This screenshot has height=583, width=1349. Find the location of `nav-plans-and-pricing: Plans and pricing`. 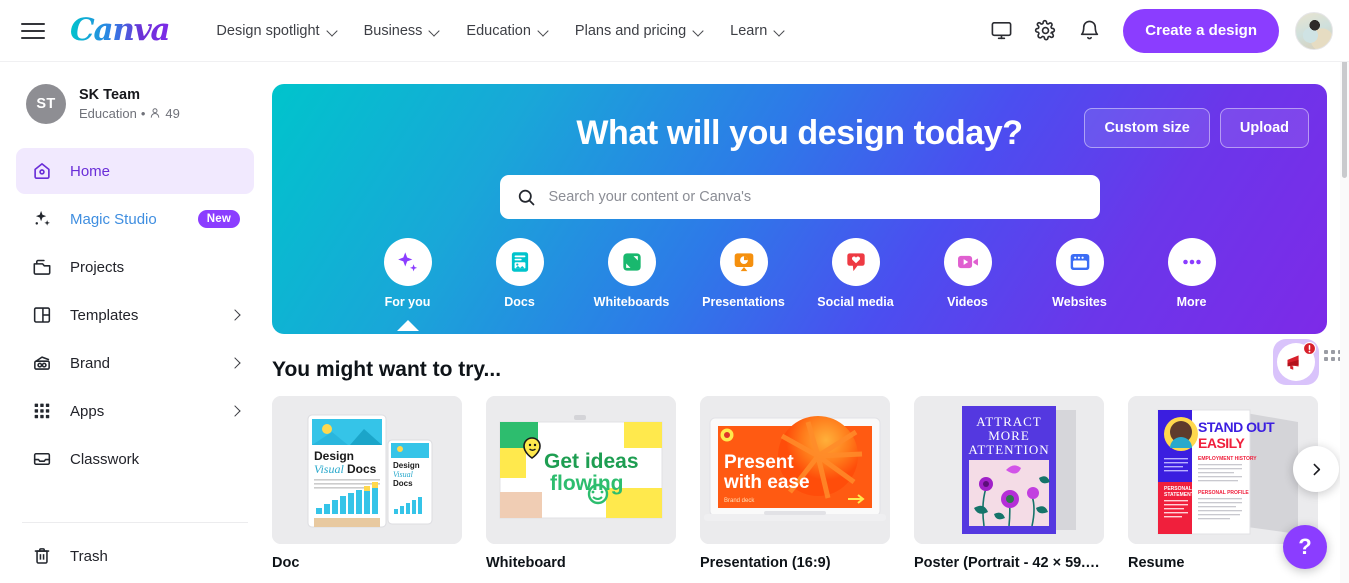

nav-plans-and-pricing: Plans and pricing is located at coordinates (639, 31).